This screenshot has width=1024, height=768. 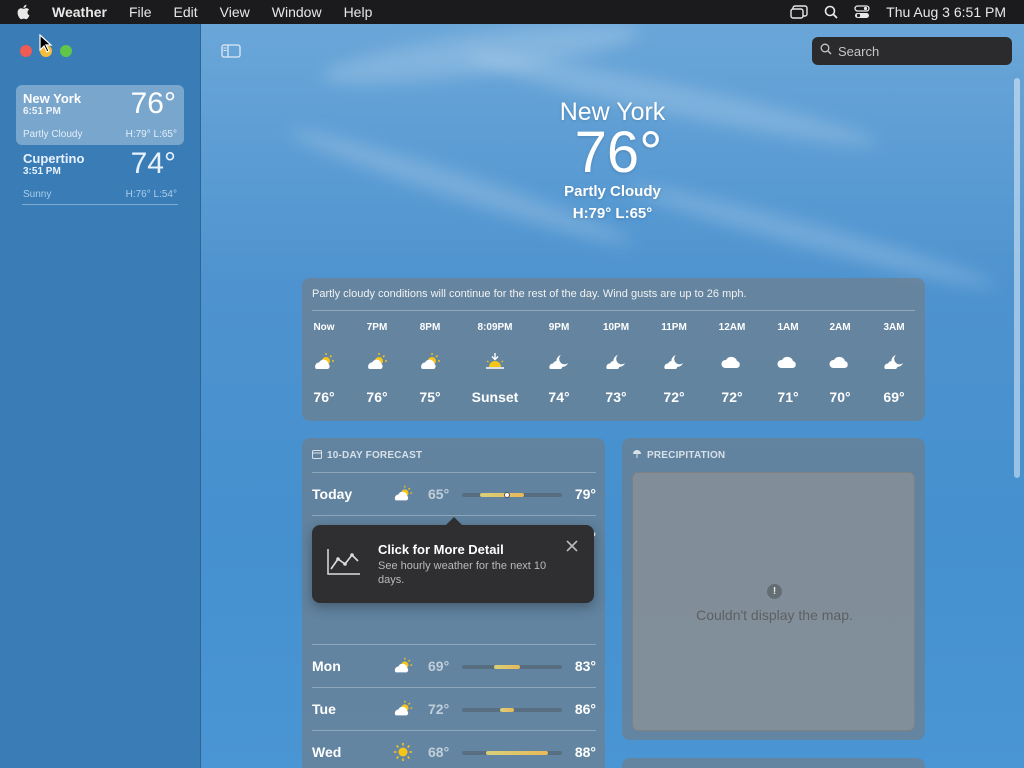 I want to click on hour-label: 1AM, so click(x=788, y=327).